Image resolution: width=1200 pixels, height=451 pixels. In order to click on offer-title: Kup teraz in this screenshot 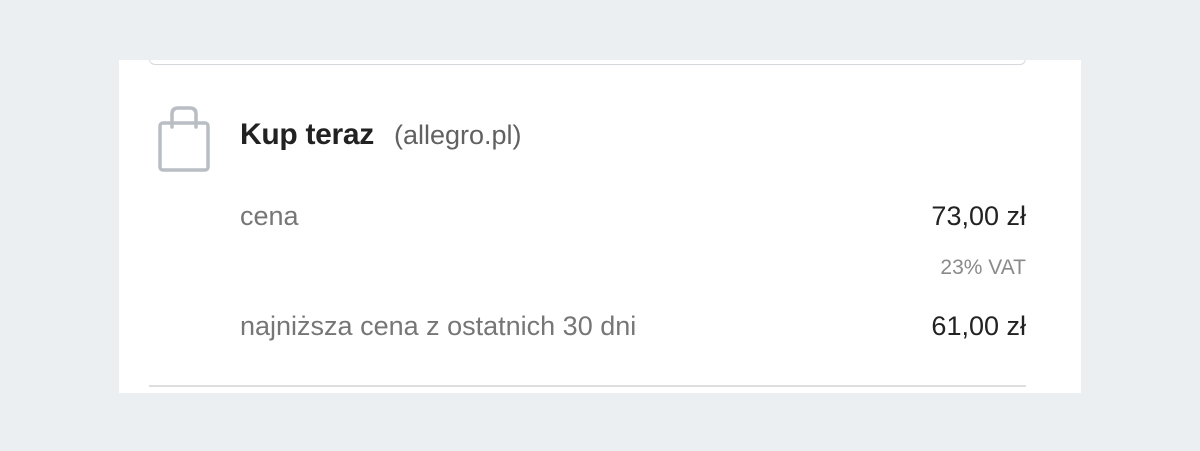, I will do `click(307, 134)`.